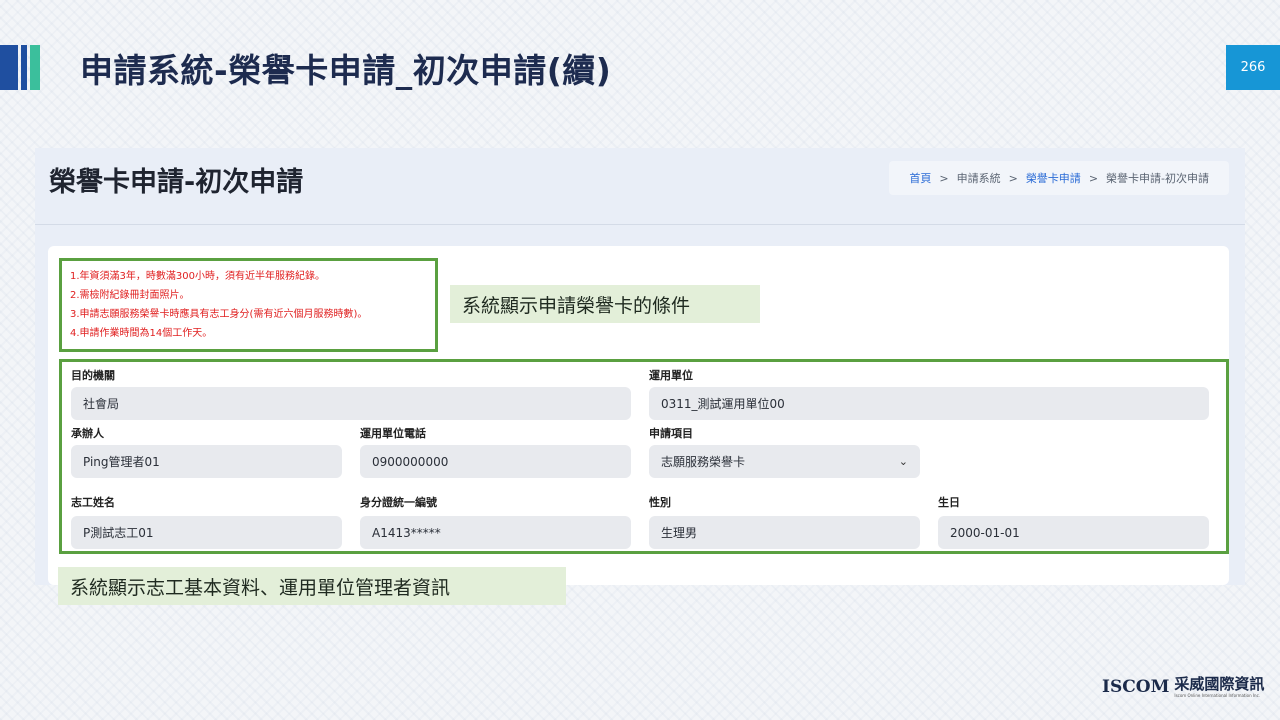 The image size is (1280, 720). I want to click on handler-label: 承辦人, so click(87, 433).